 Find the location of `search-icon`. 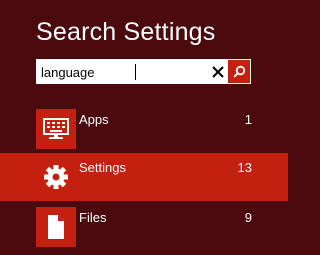

search-icon is located at coordinates (238, 71).